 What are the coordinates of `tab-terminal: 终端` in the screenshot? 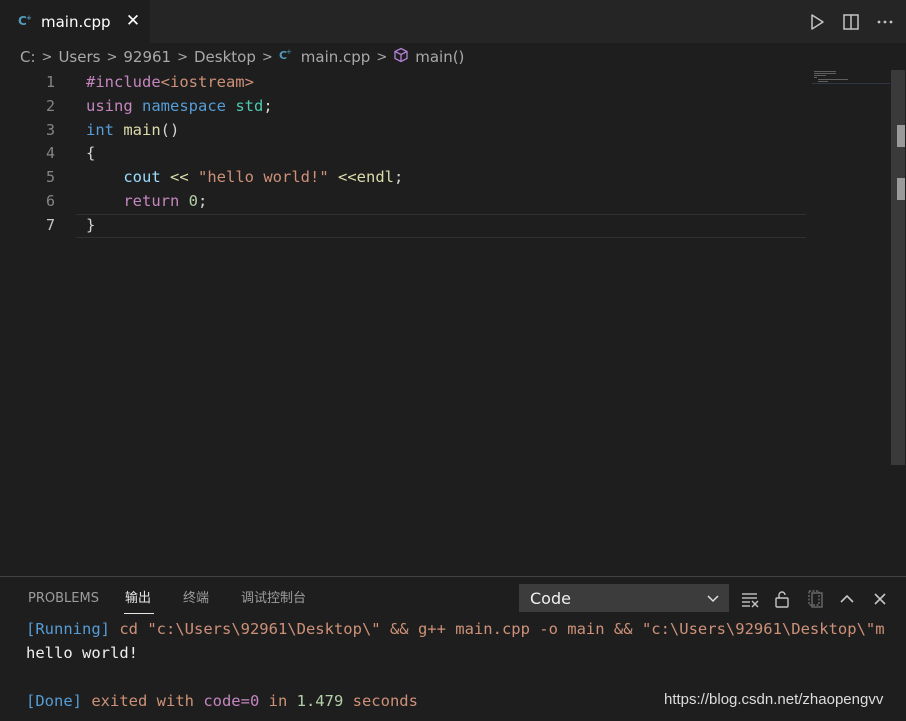 It's located at (196, 599).